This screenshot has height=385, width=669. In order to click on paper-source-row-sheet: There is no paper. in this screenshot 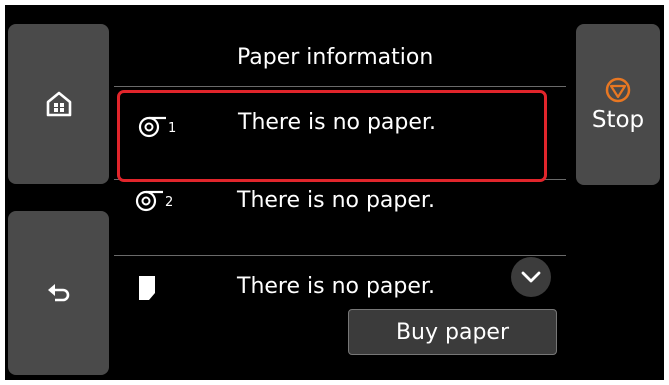, I will do `click(341, 286)`.